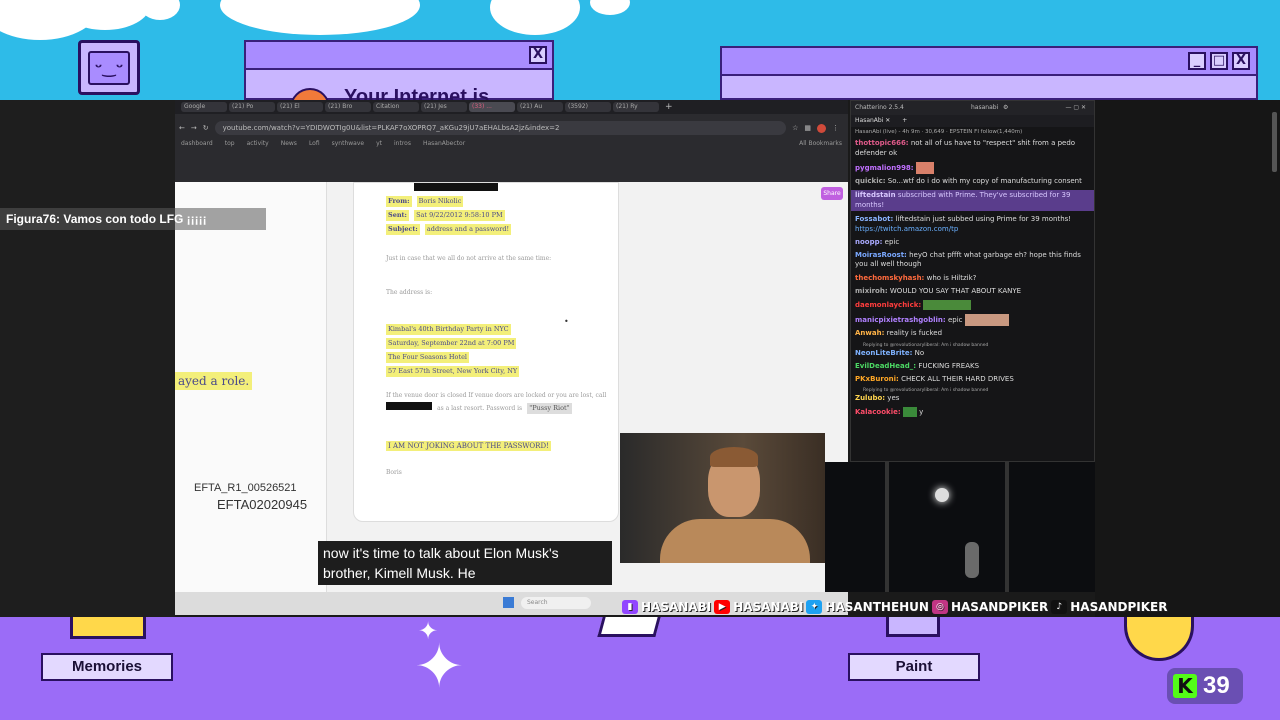 This screenshot has width=1280, height=720. What do you see at coordinates (722, 607) in the screenshot?
I see `youtube-icon: ▶` at bounding box center [722, 607].